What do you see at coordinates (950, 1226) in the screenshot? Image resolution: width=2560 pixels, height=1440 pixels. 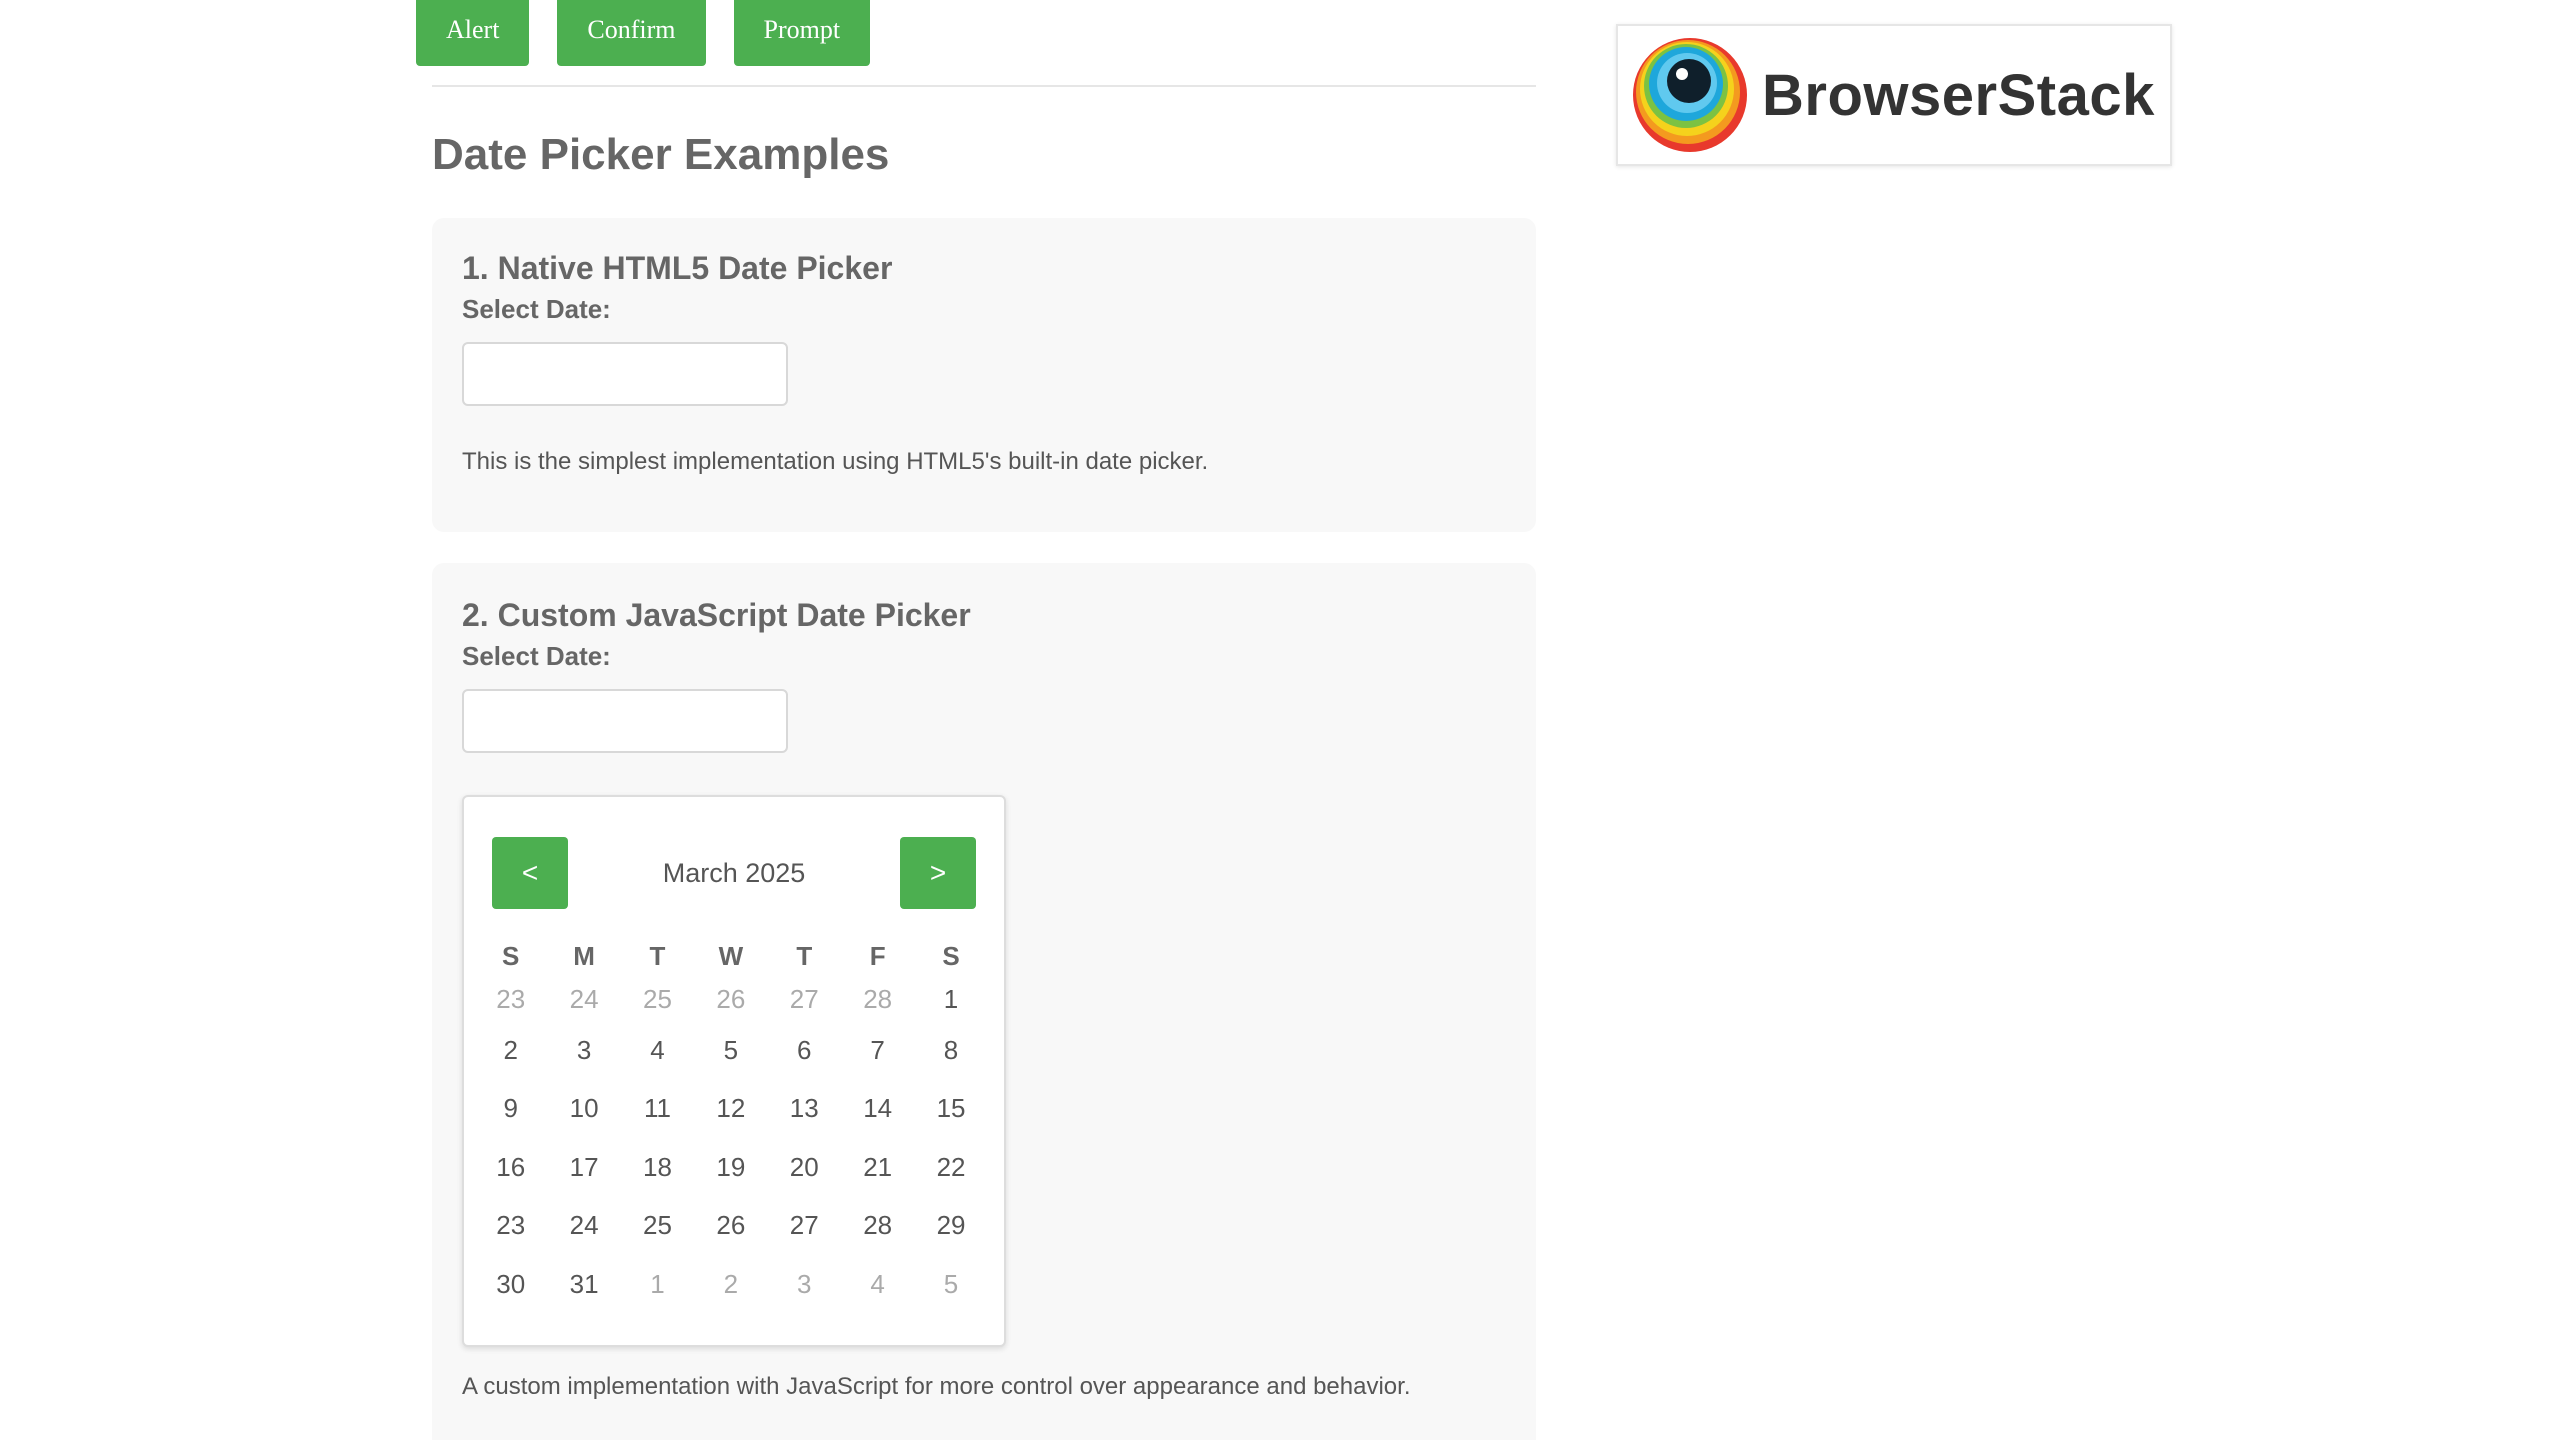 I see `calendar-day: 29` at bounding box center [950, 1226].